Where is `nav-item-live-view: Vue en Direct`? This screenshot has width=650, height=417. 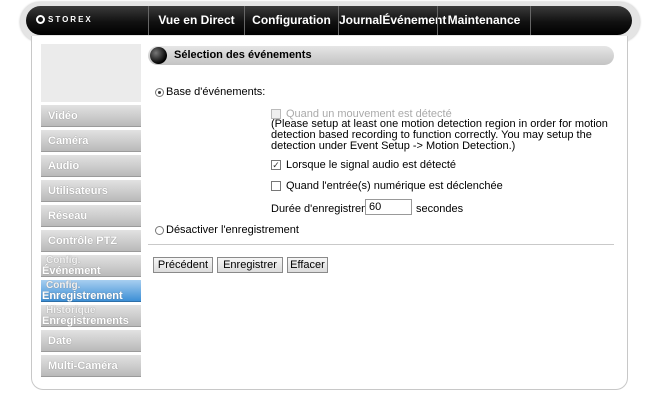
nav-item-live-view: Vue en Direct is located at coordinates (196, 20).